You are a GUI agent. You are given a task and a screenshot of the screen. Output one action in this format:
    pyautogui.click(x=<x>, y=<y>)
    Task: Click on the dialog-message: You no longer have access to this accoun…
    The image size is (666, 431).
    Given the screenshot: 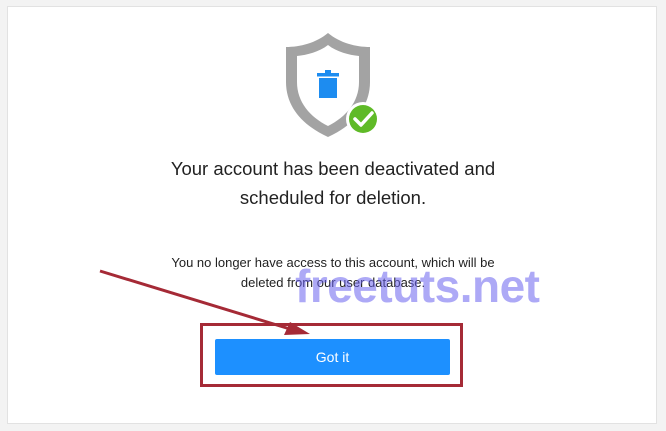 What is the action you would take?
    pyautogui.click(x=333, y=273)
    